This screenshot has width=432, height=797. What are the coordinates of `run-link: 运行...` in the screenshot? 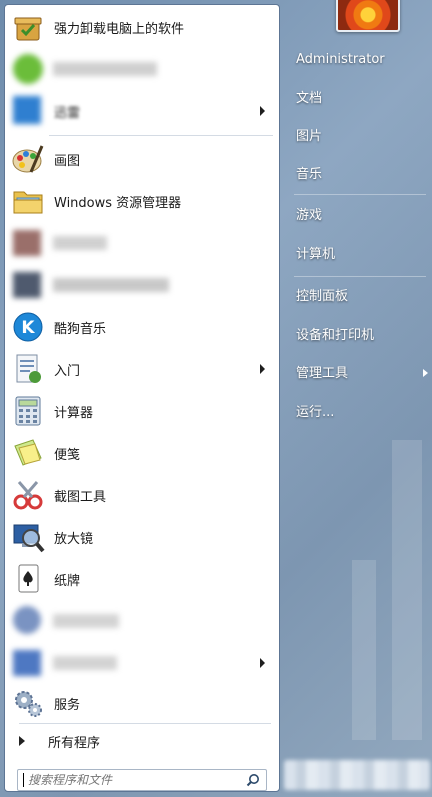 It's located at (361, 413).